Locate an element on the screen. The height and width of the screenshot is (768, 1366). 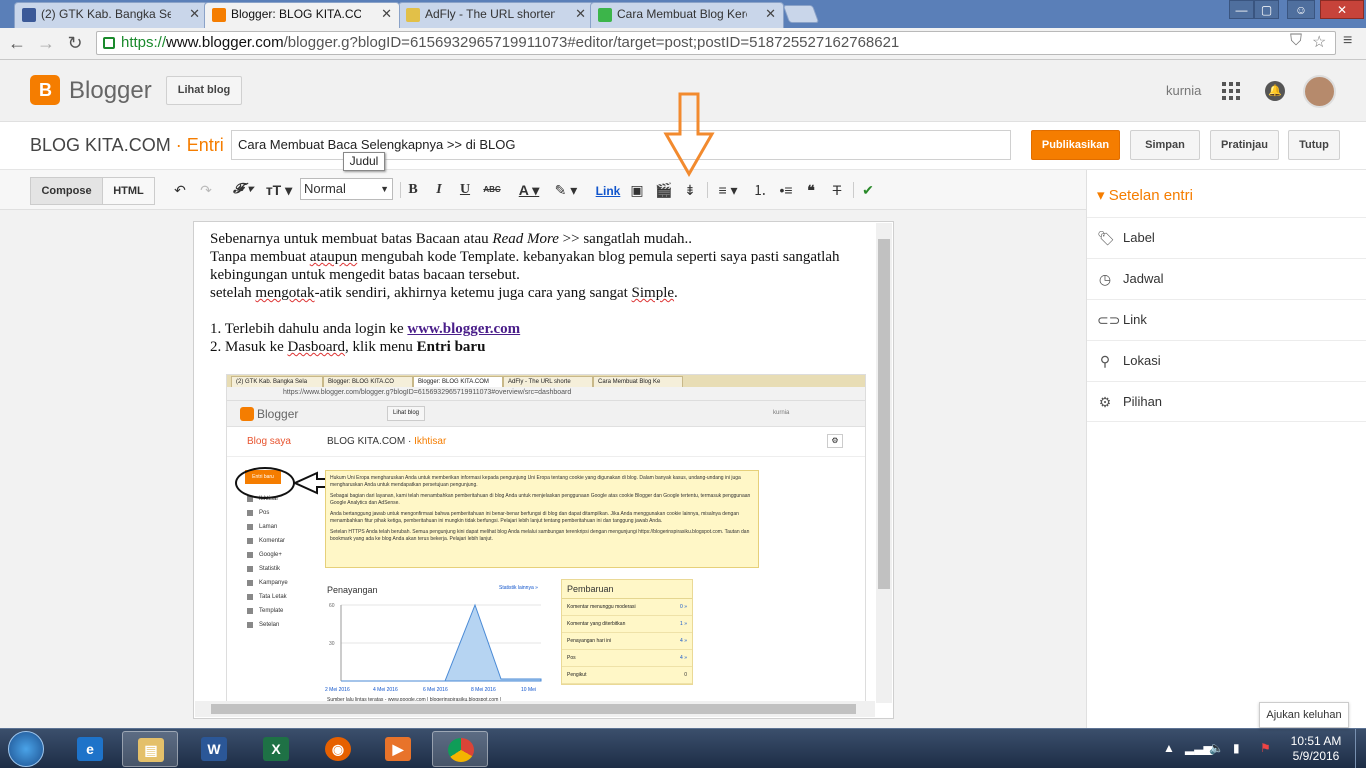
folder-icon: ▤ is located at coordinates (151, 750).